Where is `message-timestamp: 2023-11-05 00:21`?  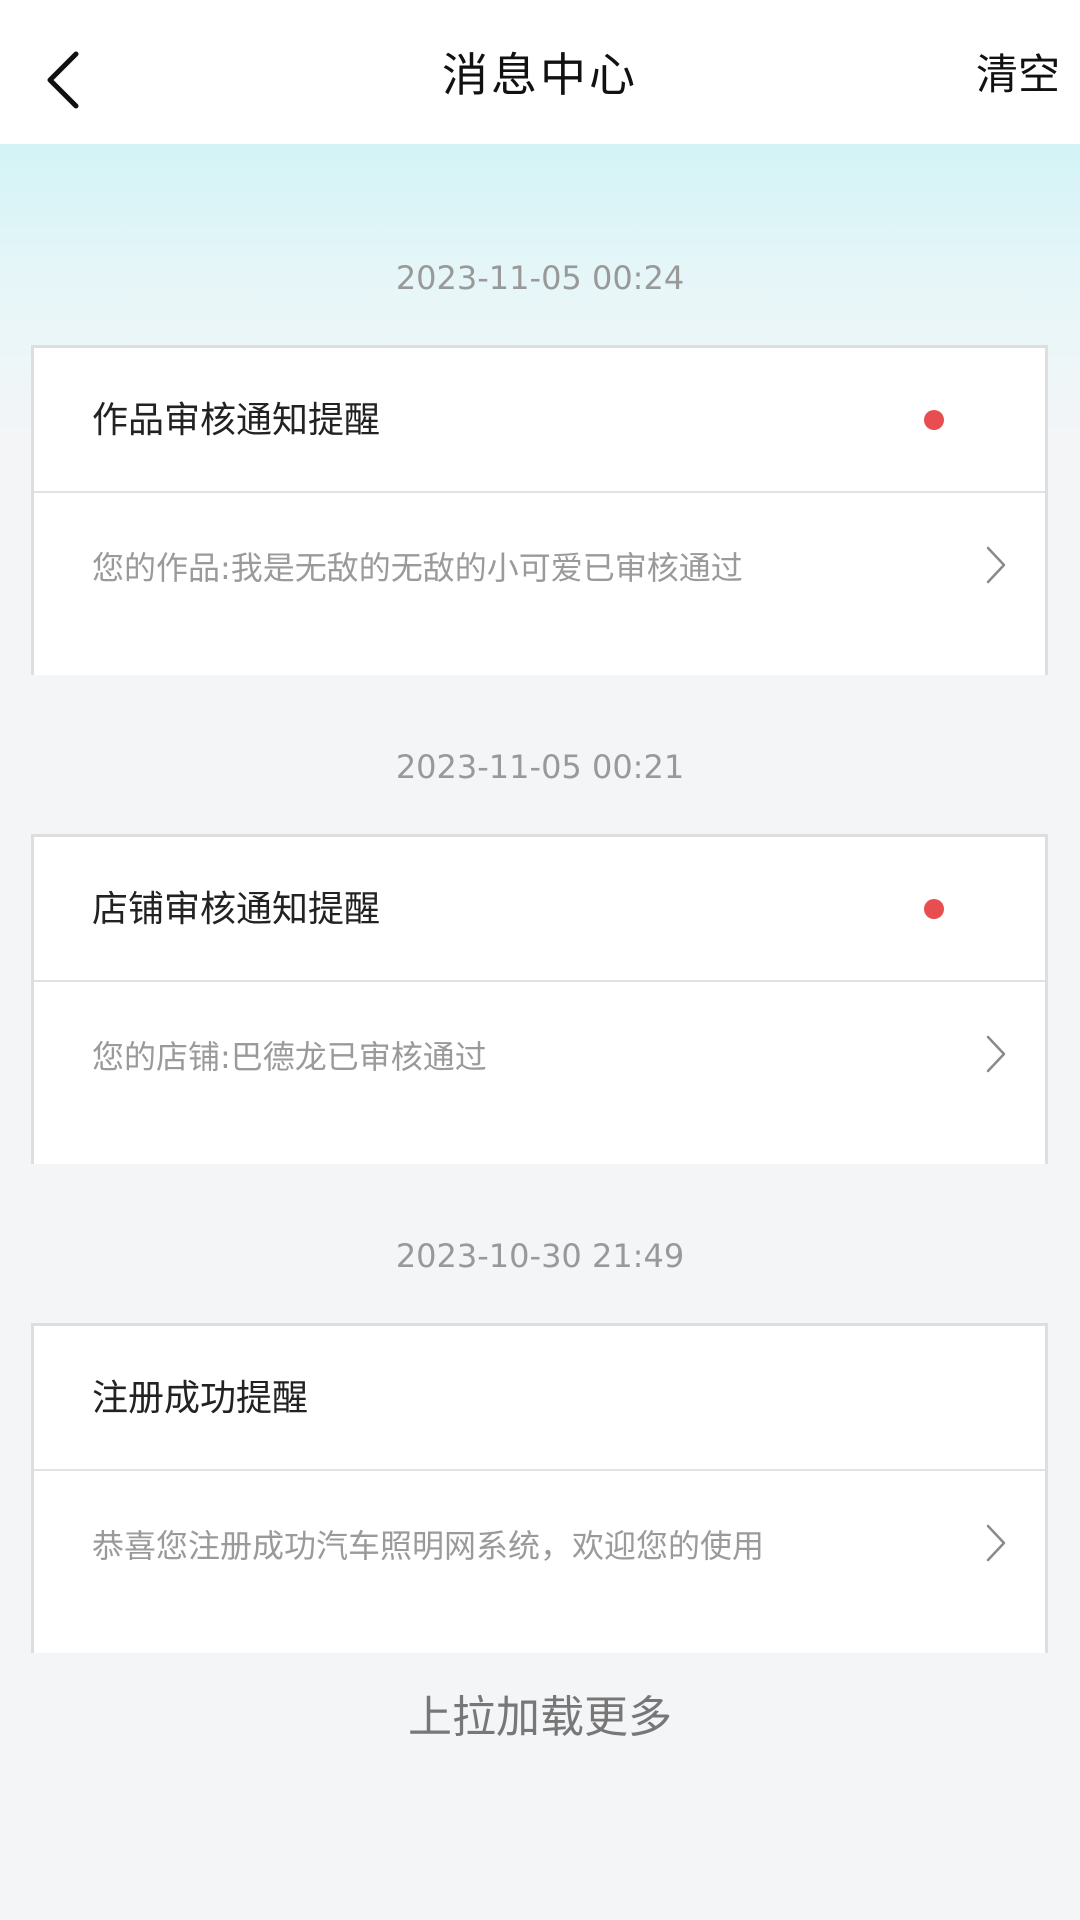
message-timestamp: 2023-11-05 00:21 is located at coordinates (540, 767).